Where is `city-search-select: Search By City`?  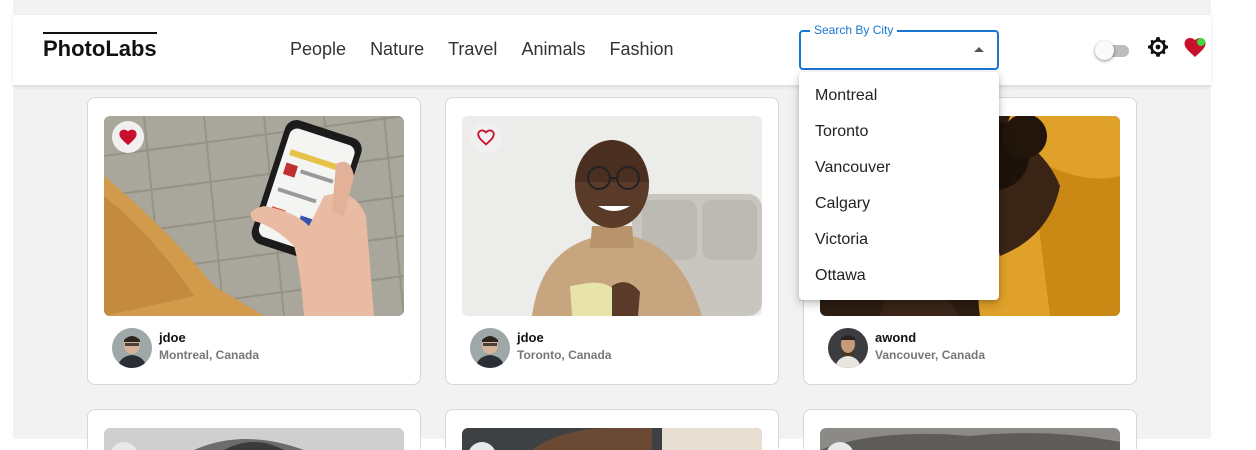 city-search-select: Search By City is located at coordinates (899, 46).